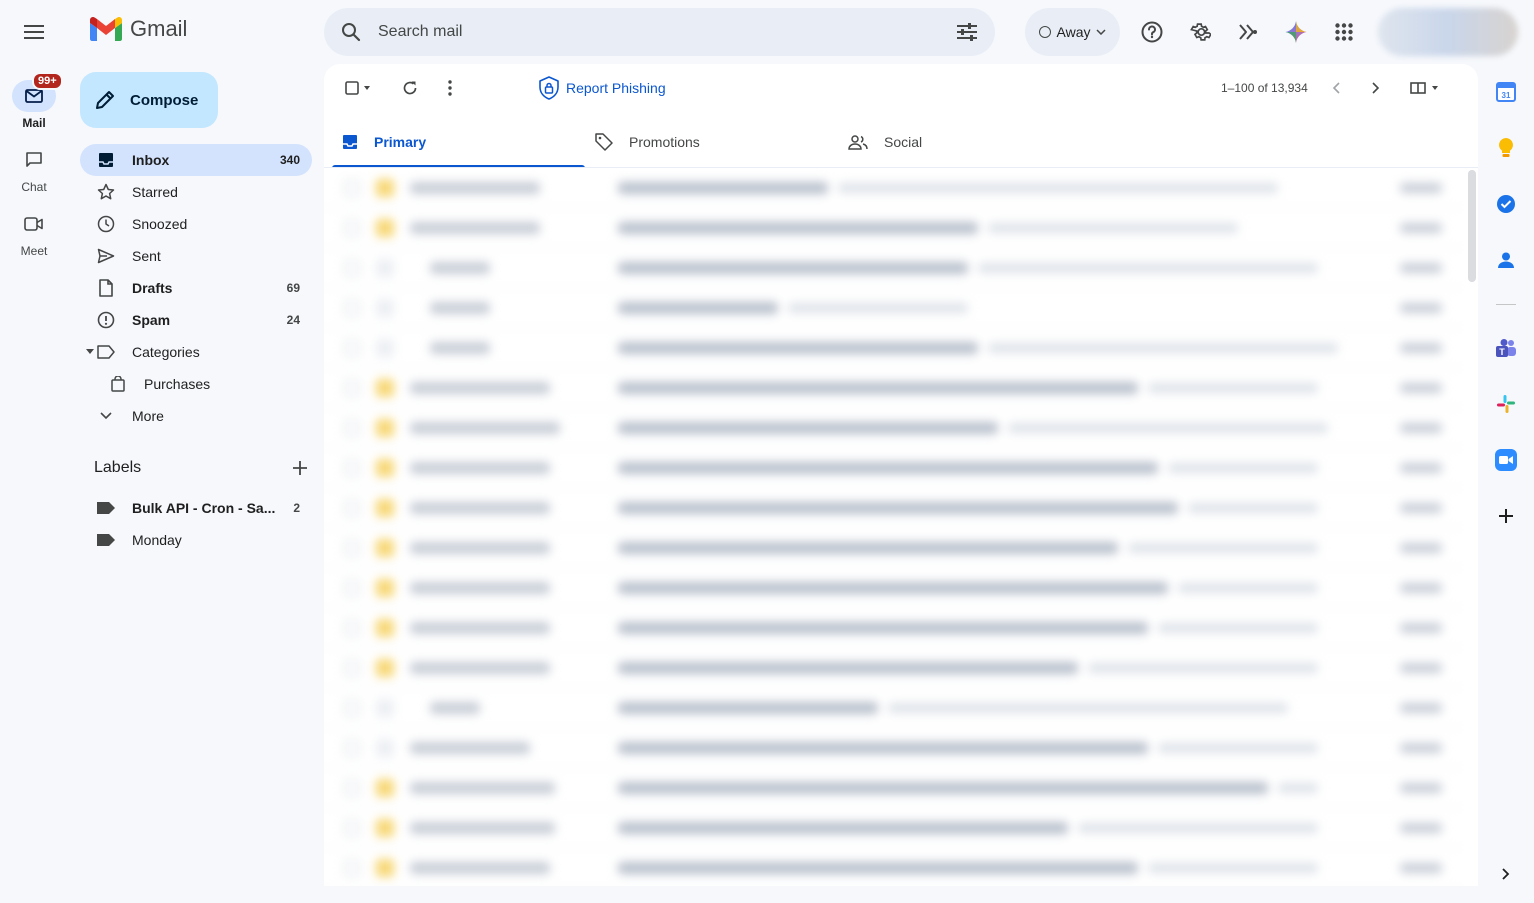 This screenshot has height=903, width=1534. I want to click on split-pane-toggle, so click(1425, 88).